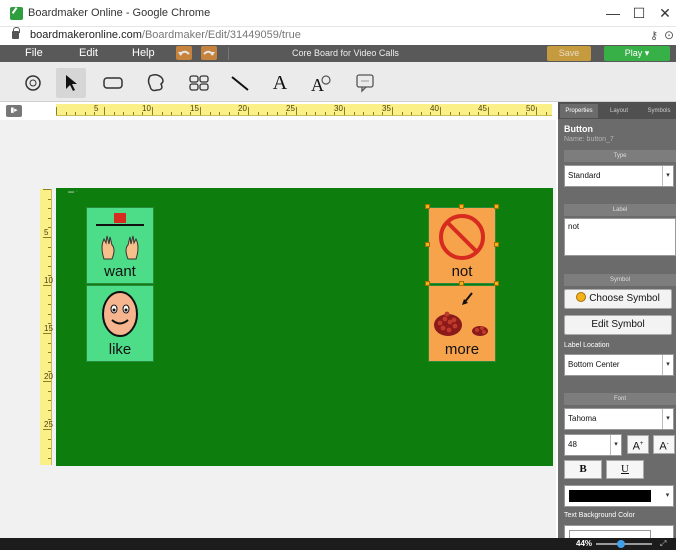  I want to click on font-color-select: ▾, so click(619, 496).